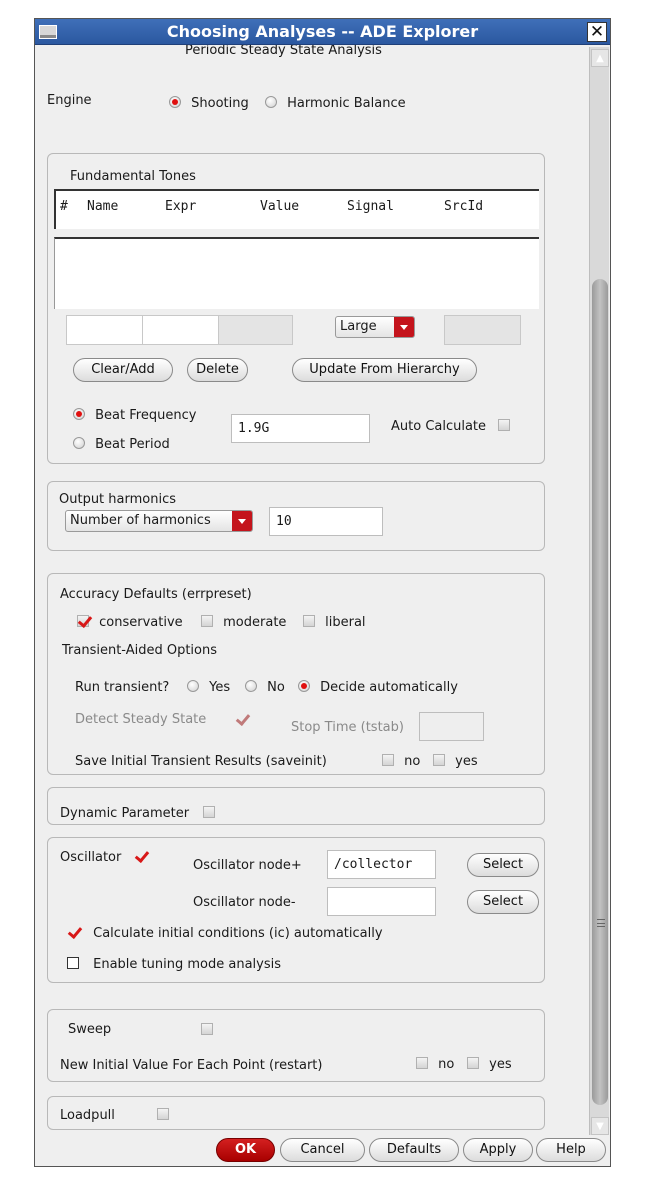 The image size is (647, 1186). Describe the element at coordinates (381, 901) in the screenshot. I see `oscillator-node-minus-input` at that location.